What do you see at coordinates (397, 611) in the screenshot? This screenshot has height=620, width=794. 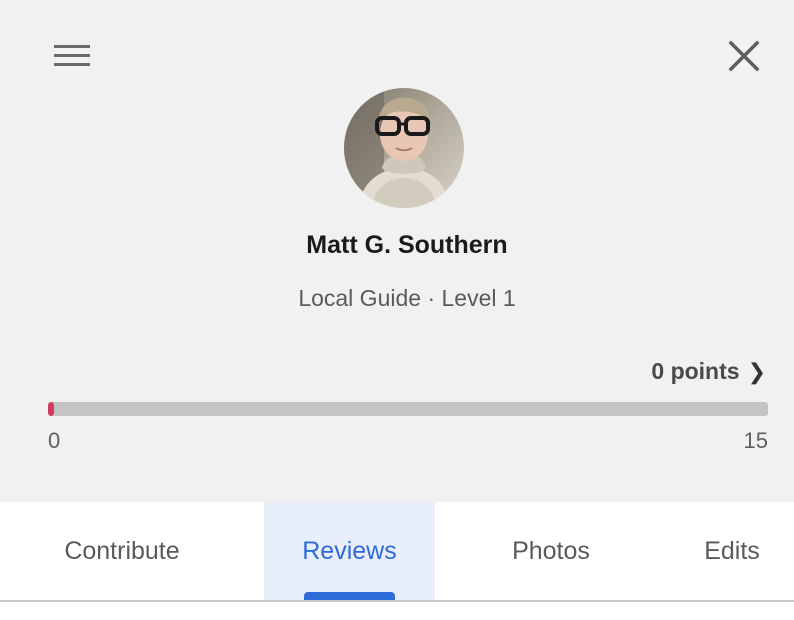 I see `content-area` at bounding box center [397, 611].